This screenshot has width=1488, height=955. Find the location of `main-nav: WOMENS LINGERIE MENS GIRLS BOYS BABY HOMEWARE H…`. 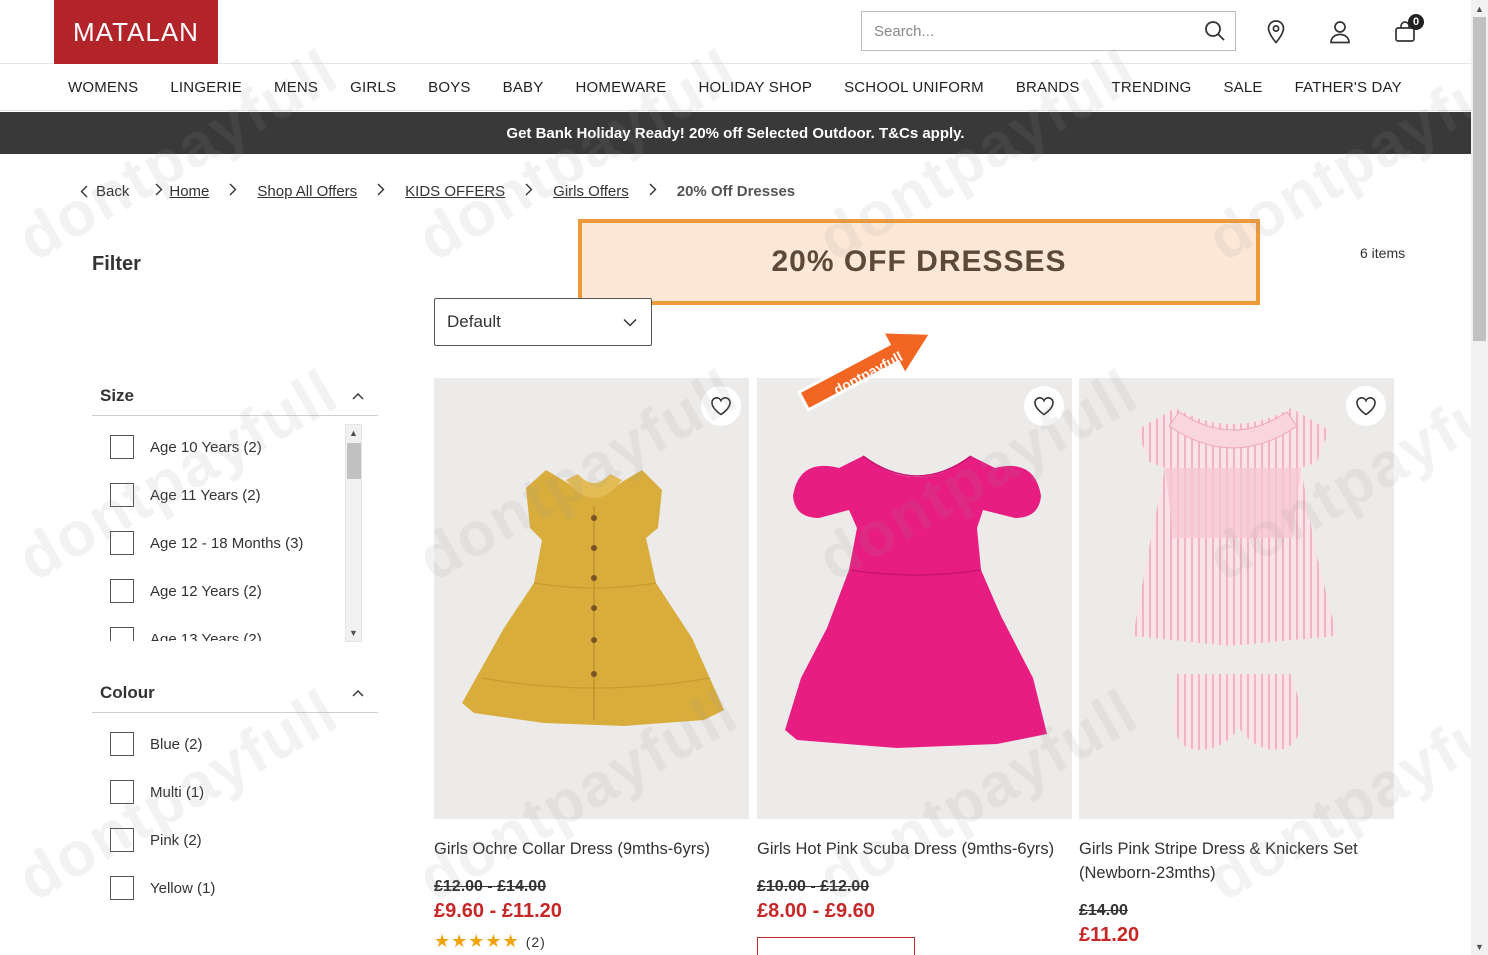

main-nav: WOMENS LINGERIE MENS GIRLS BOYS BABY HOMEWARE H… is located at coordinates (735, 88).